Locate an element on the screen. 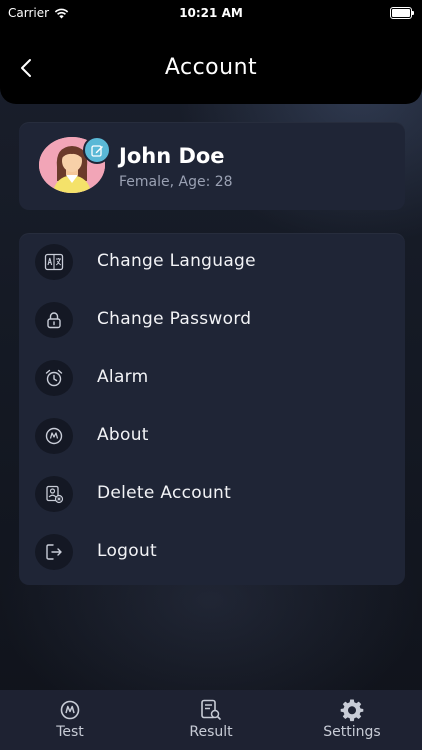 This screenshot has height=750, width=422. battery-icon is located at coordinates (402, 13).